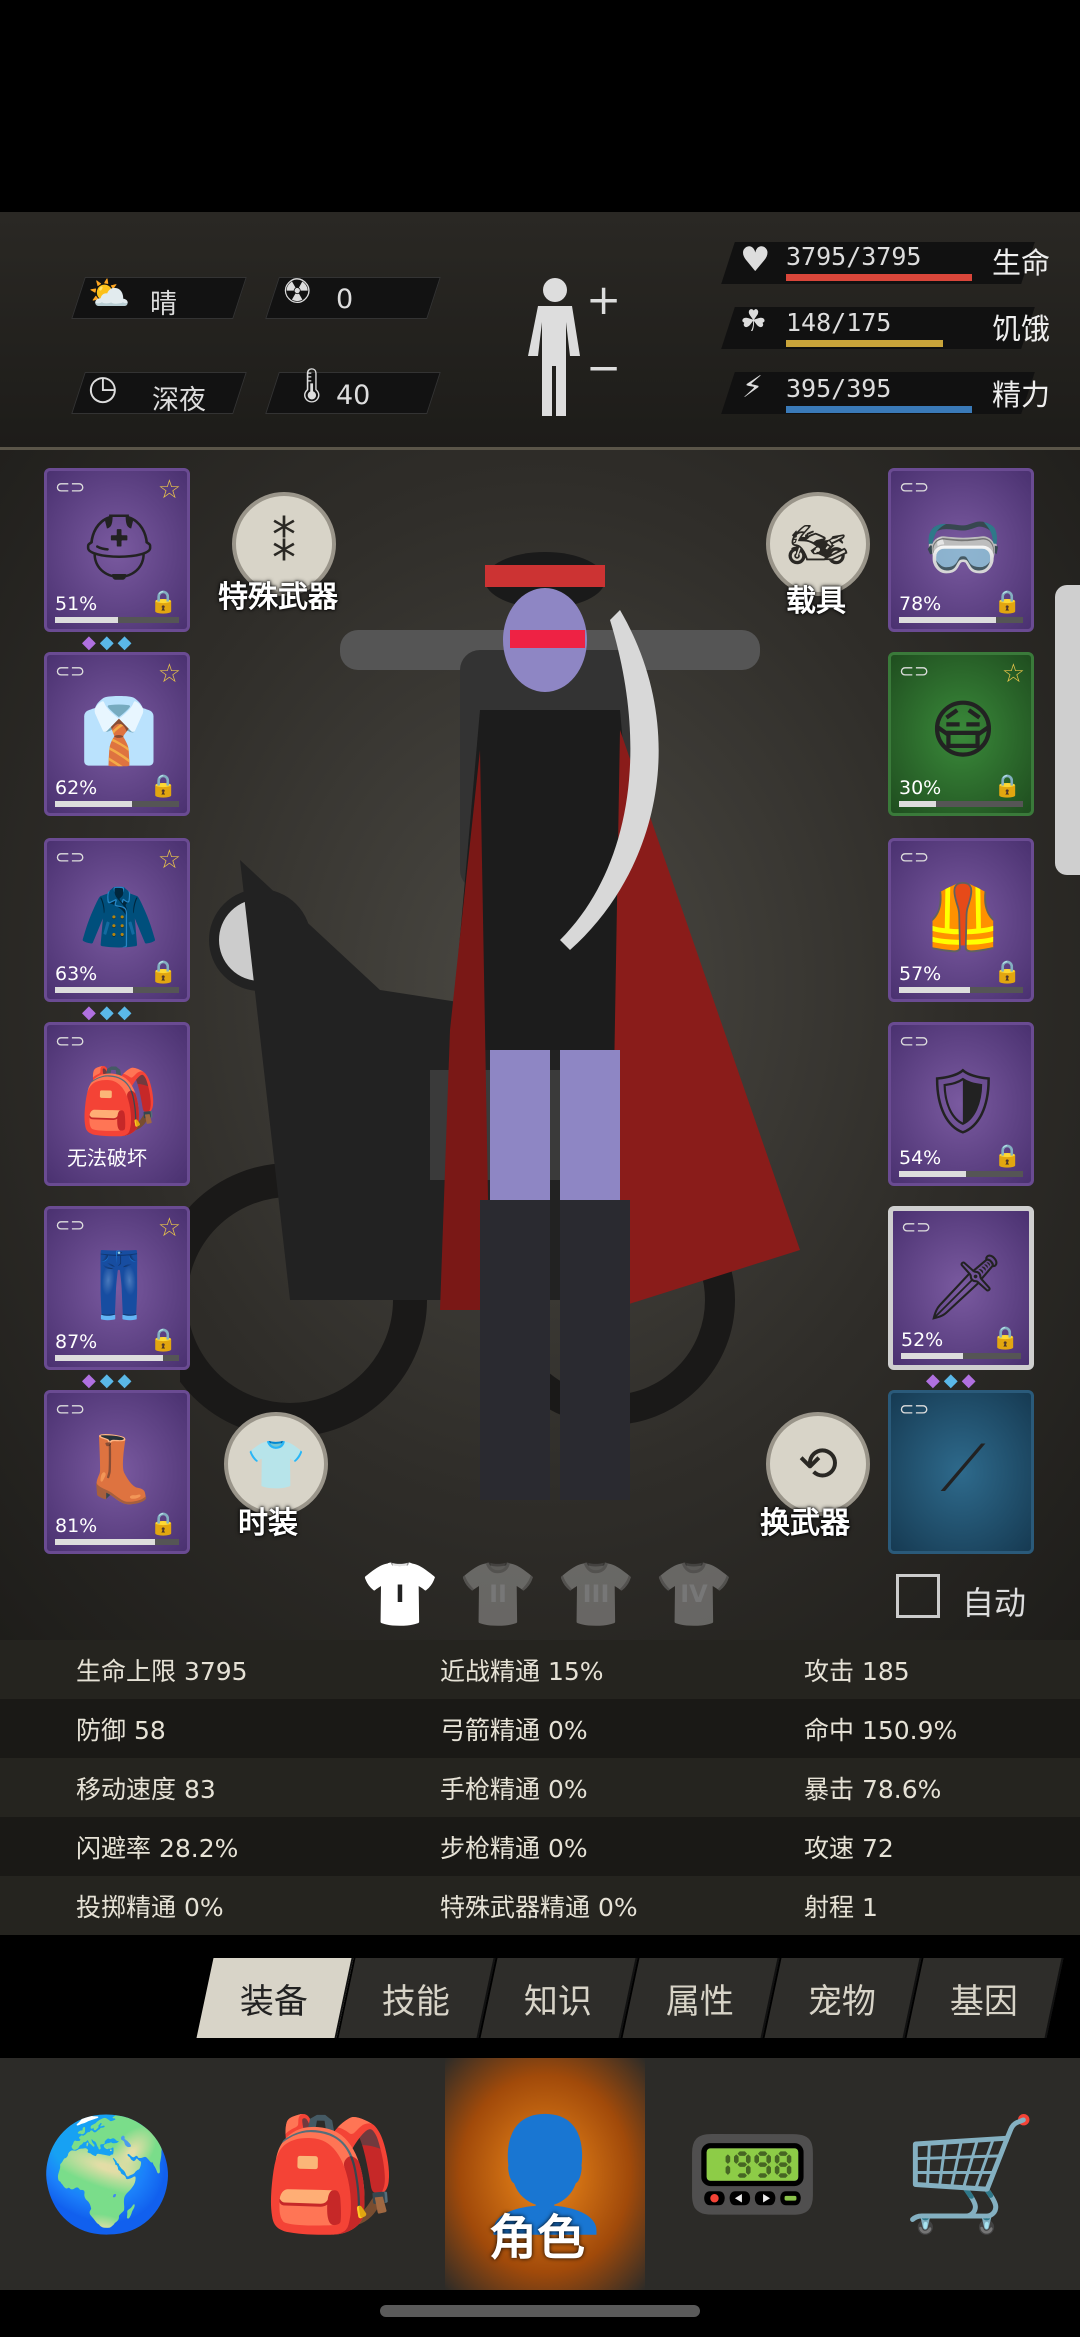 This screenshot has height=2337, width=1080. What do you see at coordinates (854, 256) in the screenshot?
I see `life-value: 3795/3795` at bounding box center [854, 256].